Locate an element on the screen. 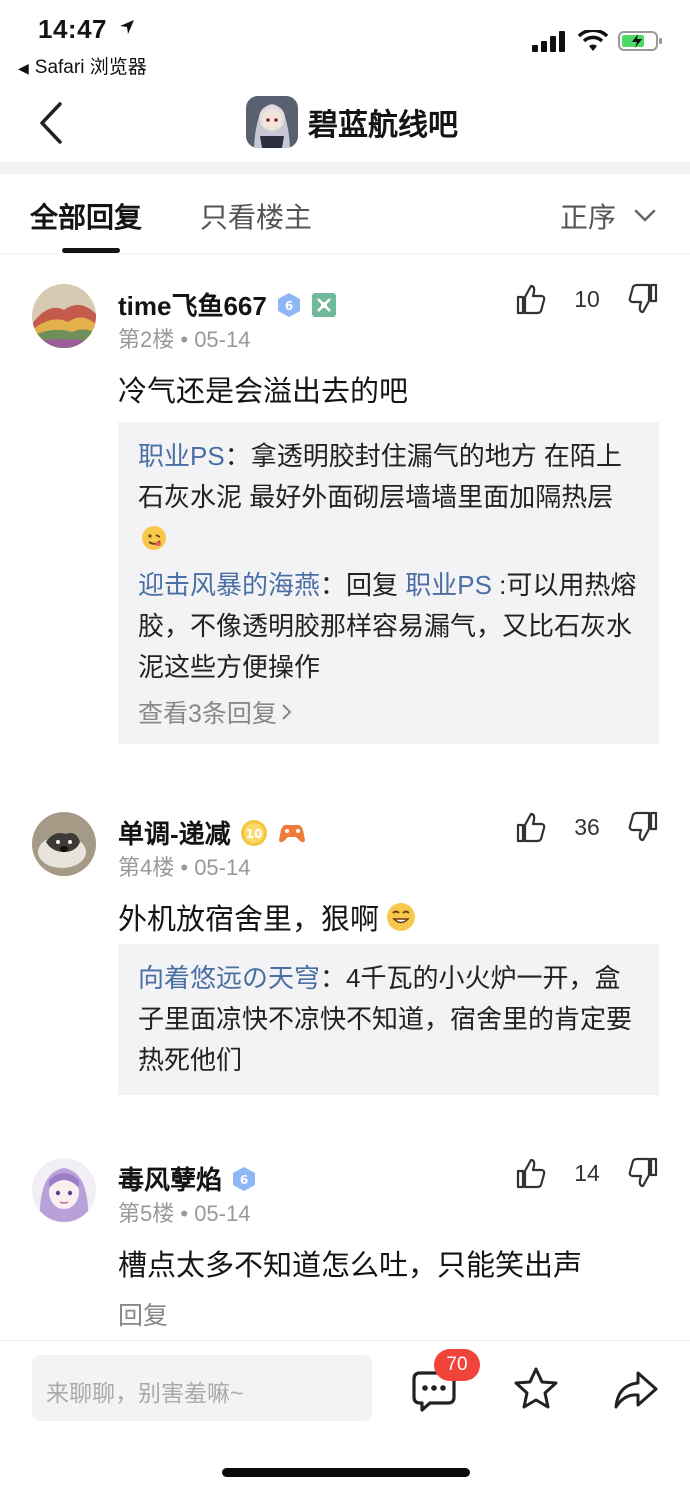 The image size is (690, 1494). view-more-replies: 查看3条回复 is located at coordinates (388, 712).